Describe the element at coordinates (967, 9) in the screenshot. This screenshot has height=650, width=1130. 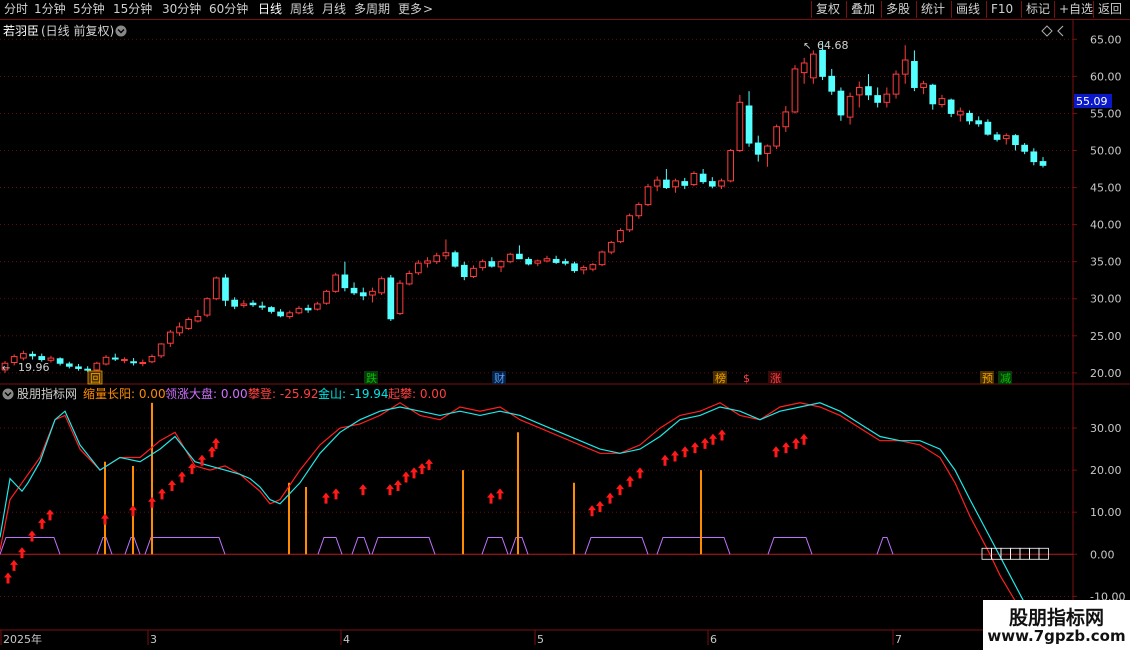
I see `toolbar-action-button: 画线` at that location.